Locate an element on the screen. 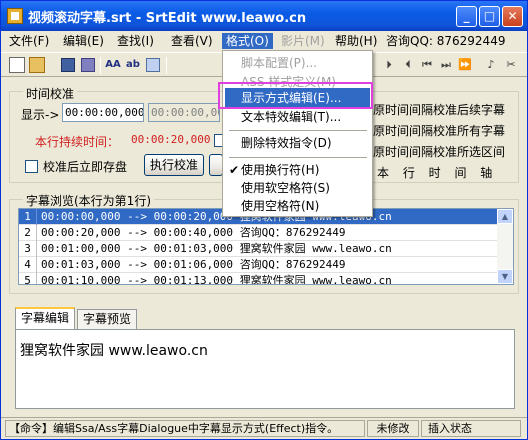 The height and width of the screenshot is (440, 528). option-calibrate-all: 原时间间隔校准所有字幕 is located at coordinates (439, 130).